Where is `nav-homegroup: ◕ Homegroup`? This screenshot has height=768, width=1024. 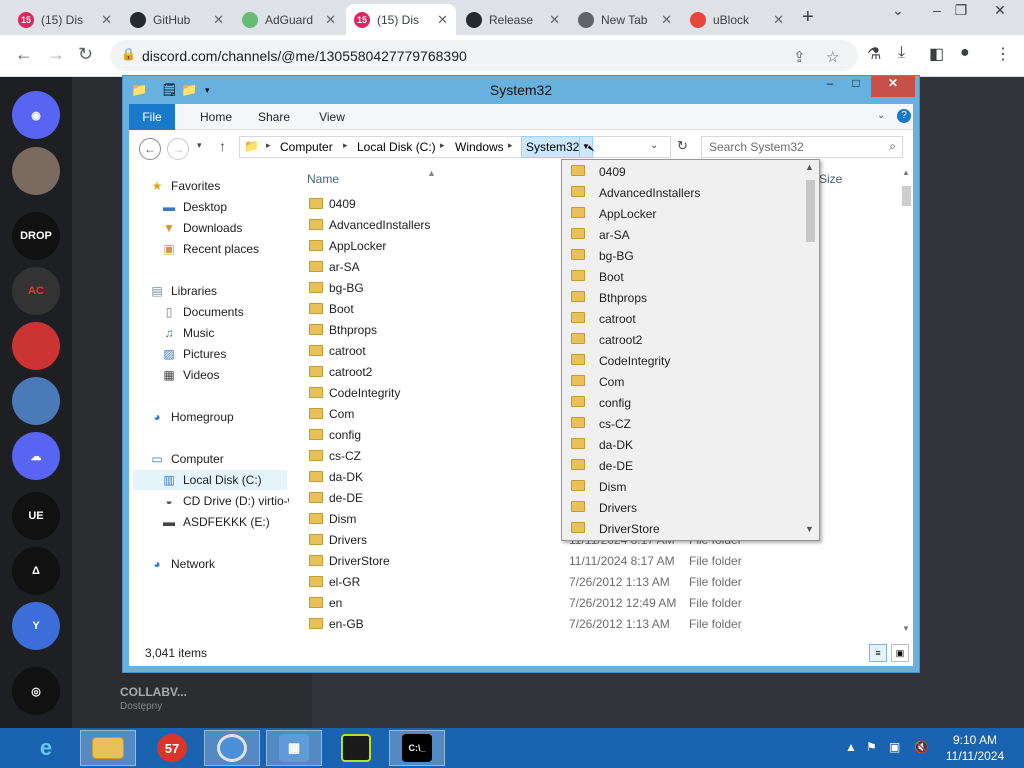
nav-homegroup: ◕ Homegroup is located at coordinates (191, 417).